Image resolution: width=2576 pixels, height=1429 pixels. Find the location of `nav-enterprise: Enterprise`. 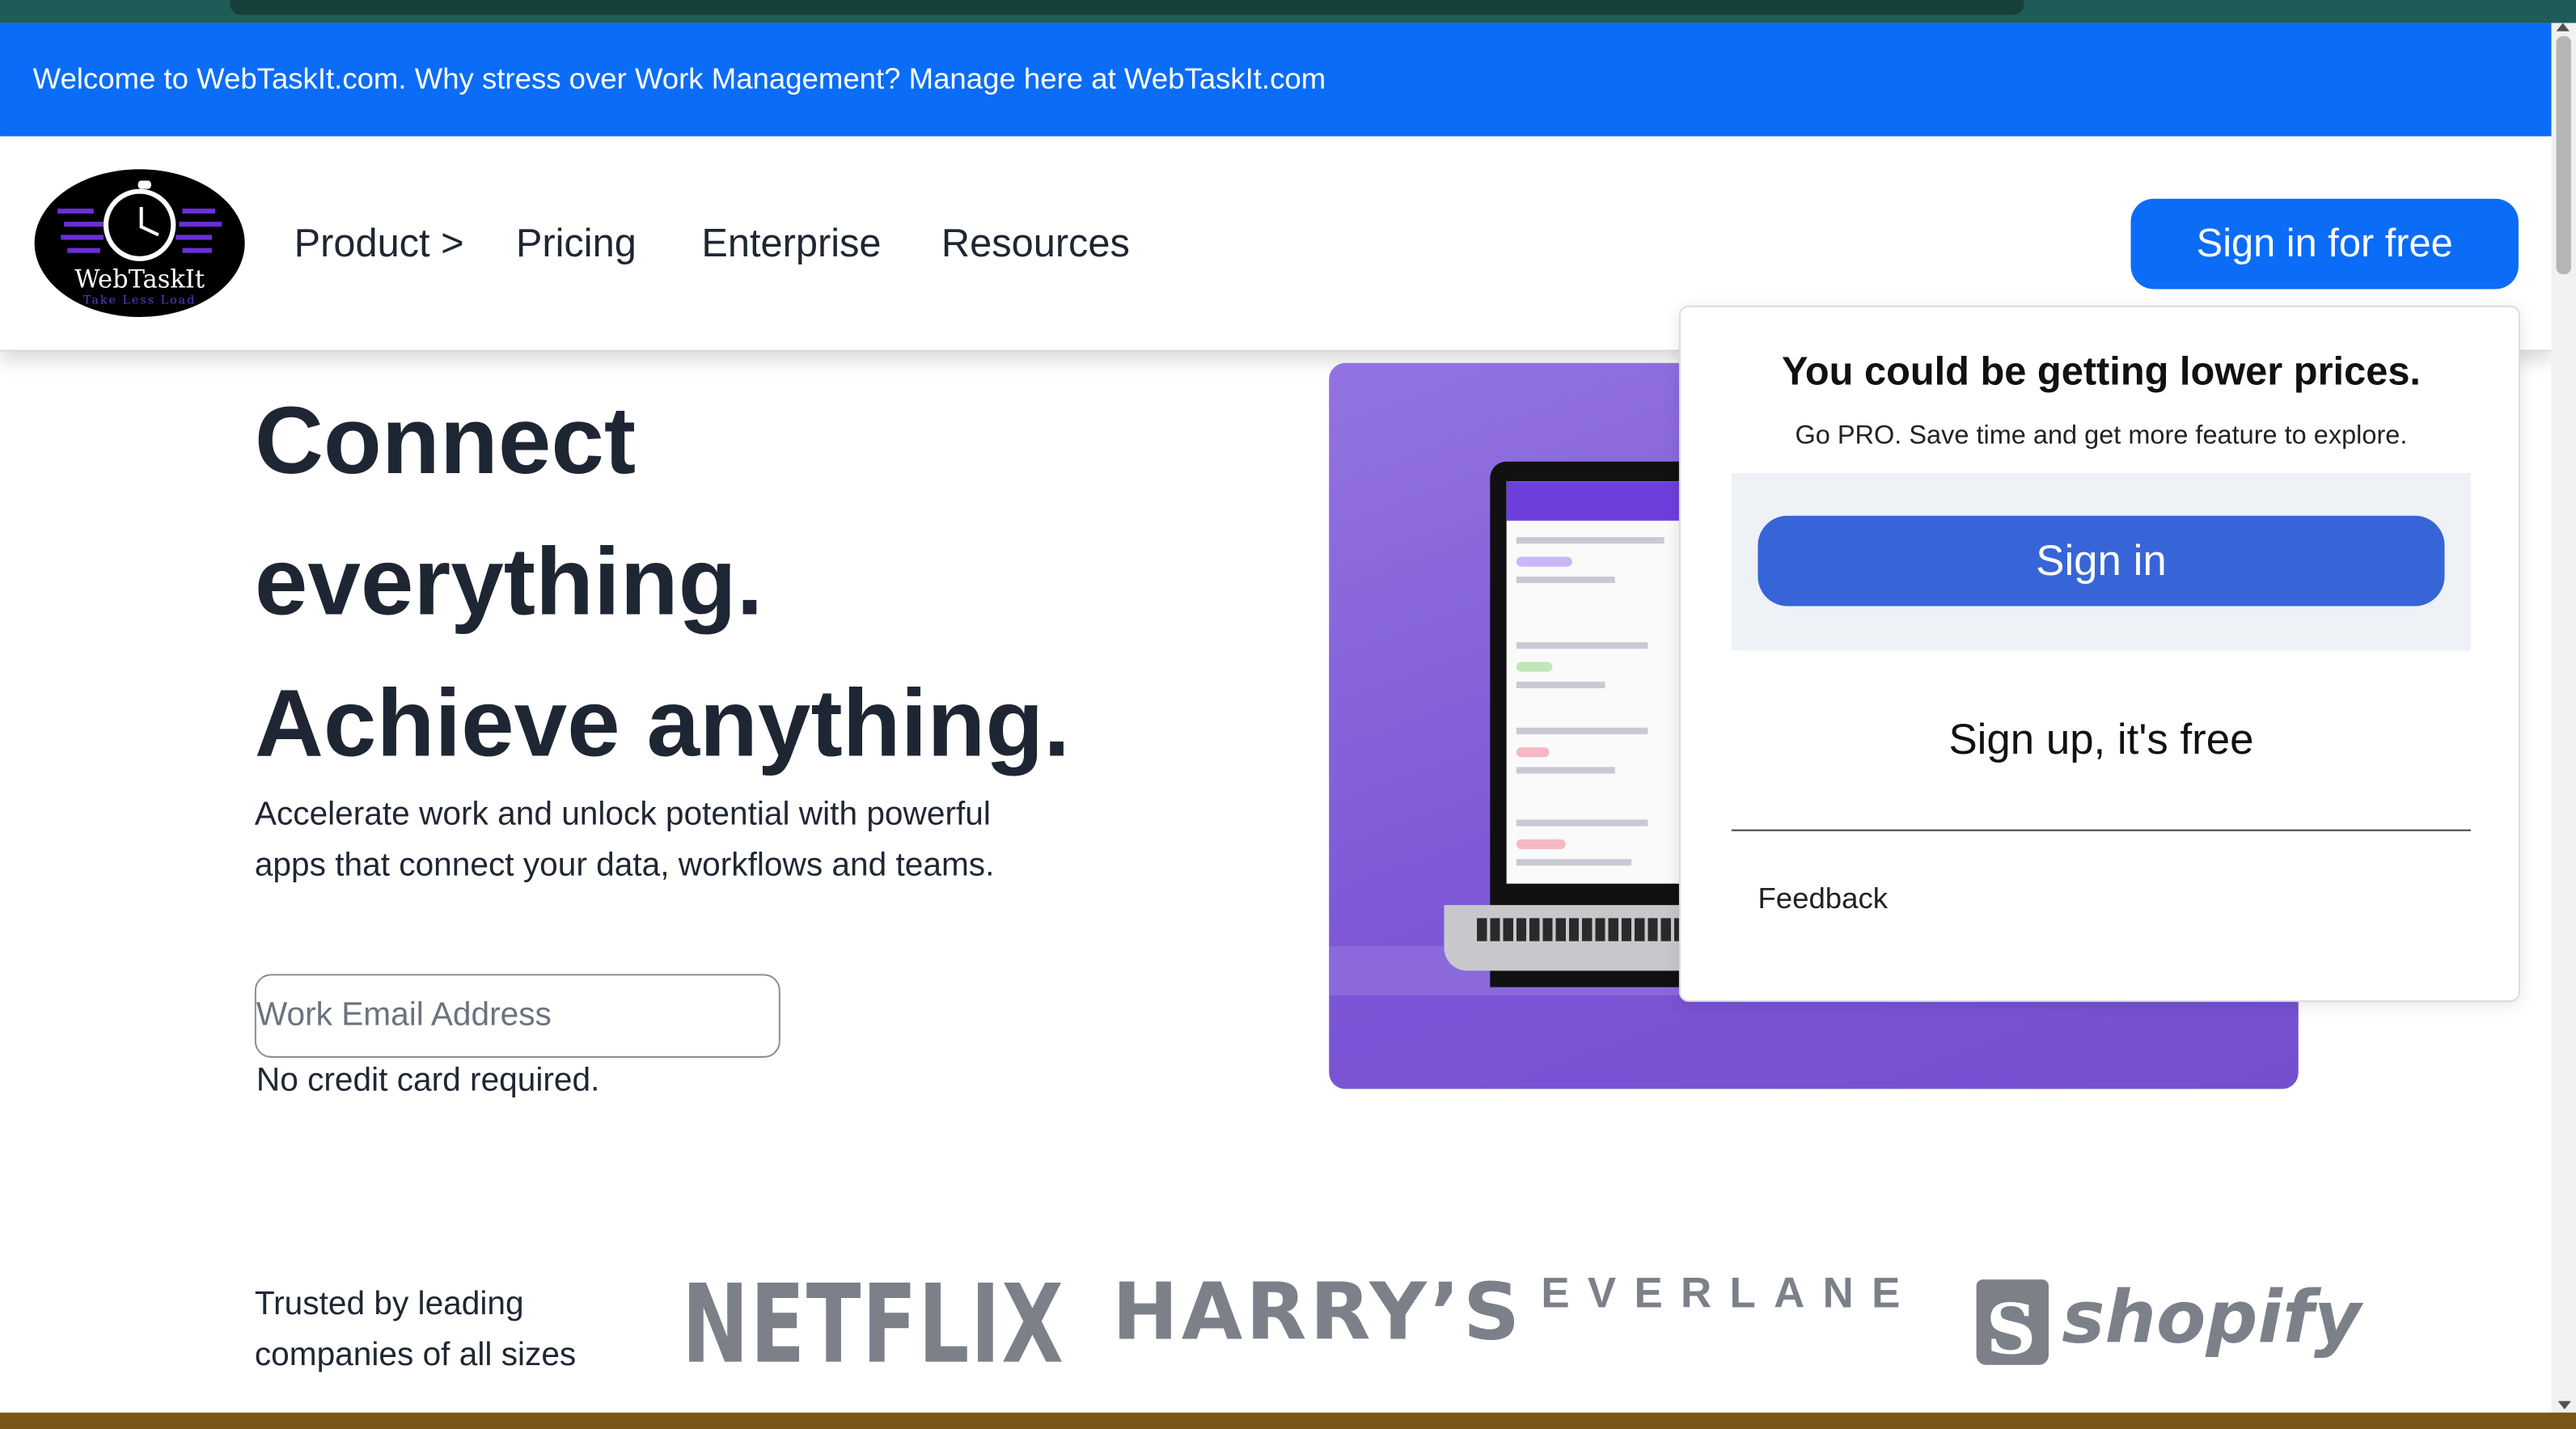

nav-enterprise: Enterprise is located at coordinates (791, 244).